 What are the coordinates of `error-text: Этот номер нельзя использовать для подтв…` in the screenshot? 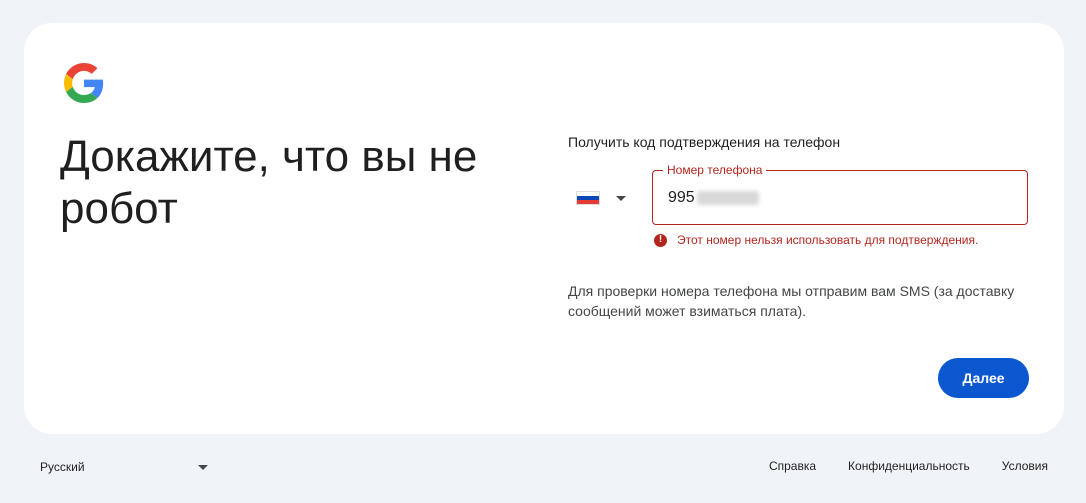 It's located at (828, 240).